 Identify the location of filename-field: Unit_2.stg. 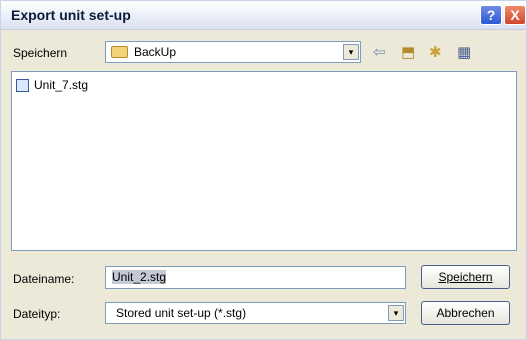
(255, 277).